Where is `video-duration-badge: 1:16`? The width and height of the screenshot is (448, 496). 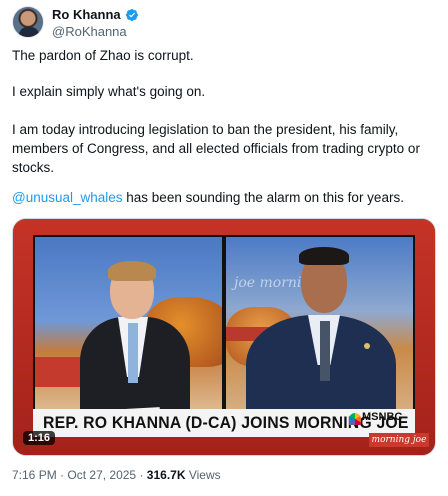 video-duration-badge: 1:16 is located at coordinates (39, 438).